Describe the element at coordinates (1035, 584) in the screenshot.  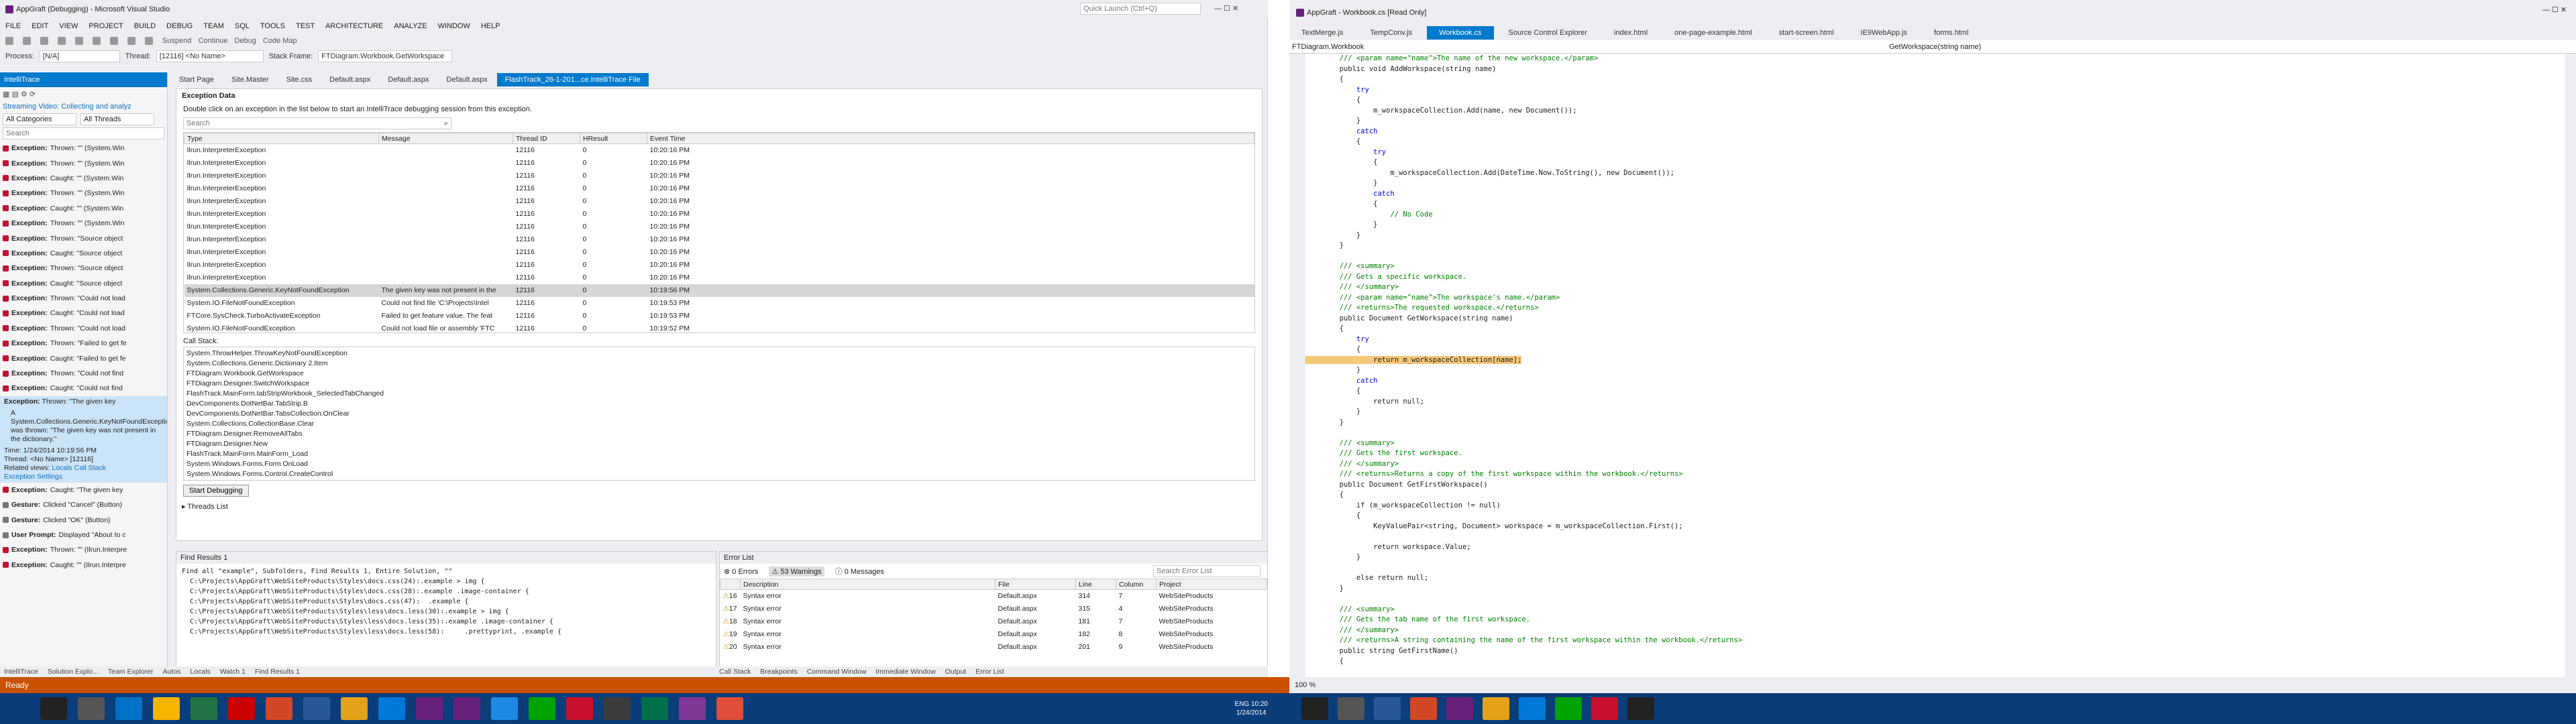
I see `column-header: File` at that location.